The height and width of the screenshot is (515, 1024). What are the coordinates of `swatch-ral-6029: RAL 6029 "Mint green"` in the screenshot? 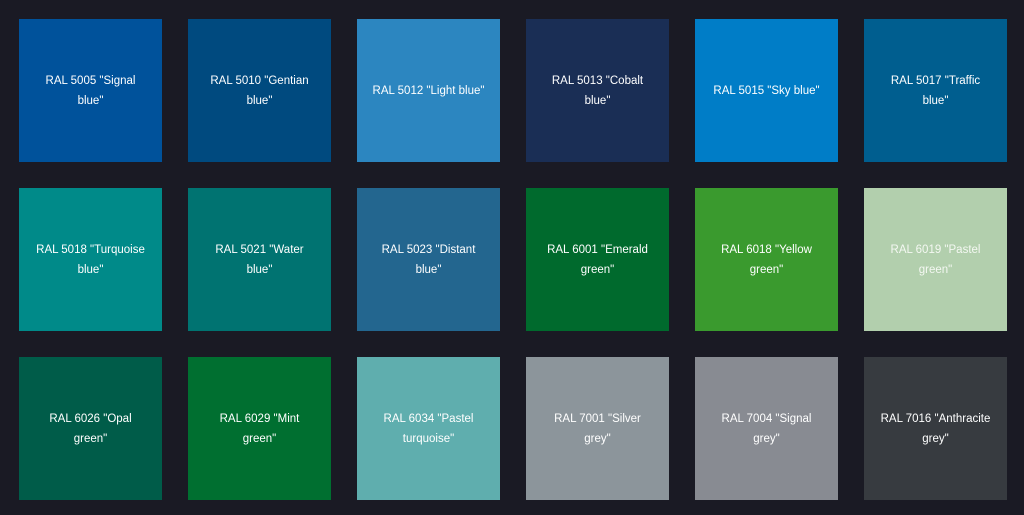 It's located at (259, 428).